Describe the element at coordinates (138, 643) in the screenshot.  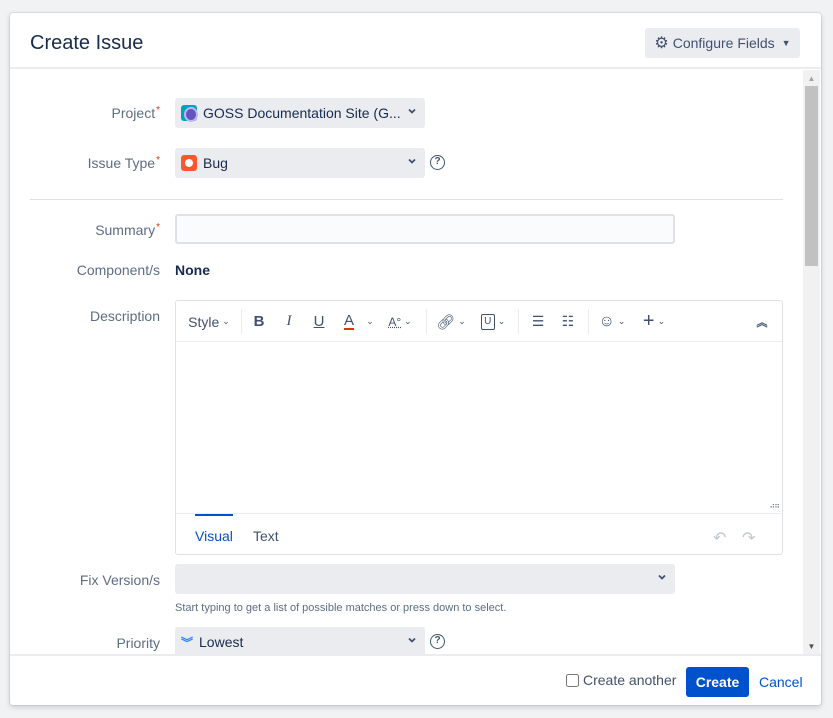
I see `priority-label: Priority` at that location.